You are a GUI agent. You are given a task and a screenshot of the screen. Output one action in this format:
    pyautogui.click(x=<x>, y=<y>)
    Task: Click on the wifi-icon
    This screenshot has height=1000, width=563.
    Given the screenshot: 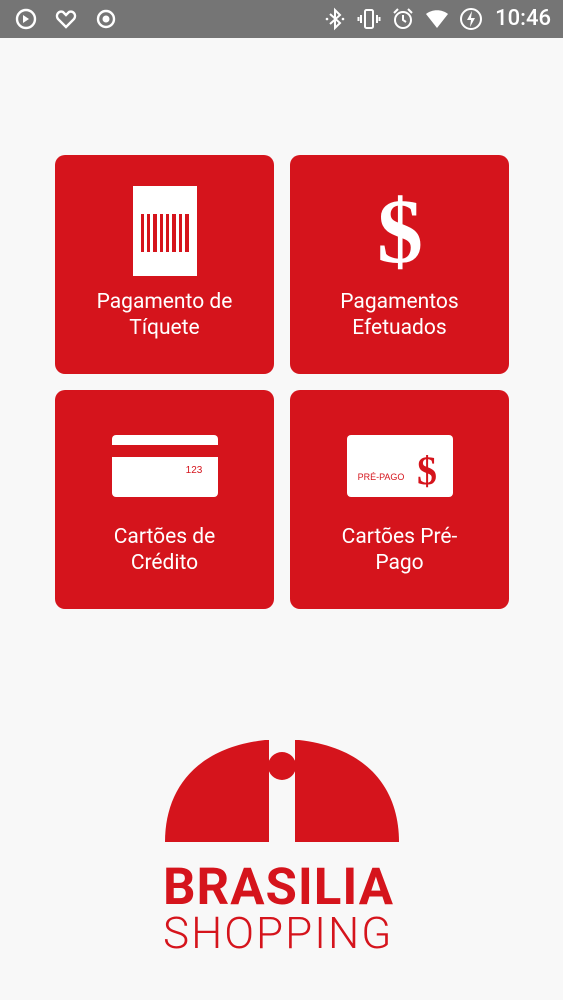 What is the action you would take?
    pyautogui.click(x=437, y=19)
    